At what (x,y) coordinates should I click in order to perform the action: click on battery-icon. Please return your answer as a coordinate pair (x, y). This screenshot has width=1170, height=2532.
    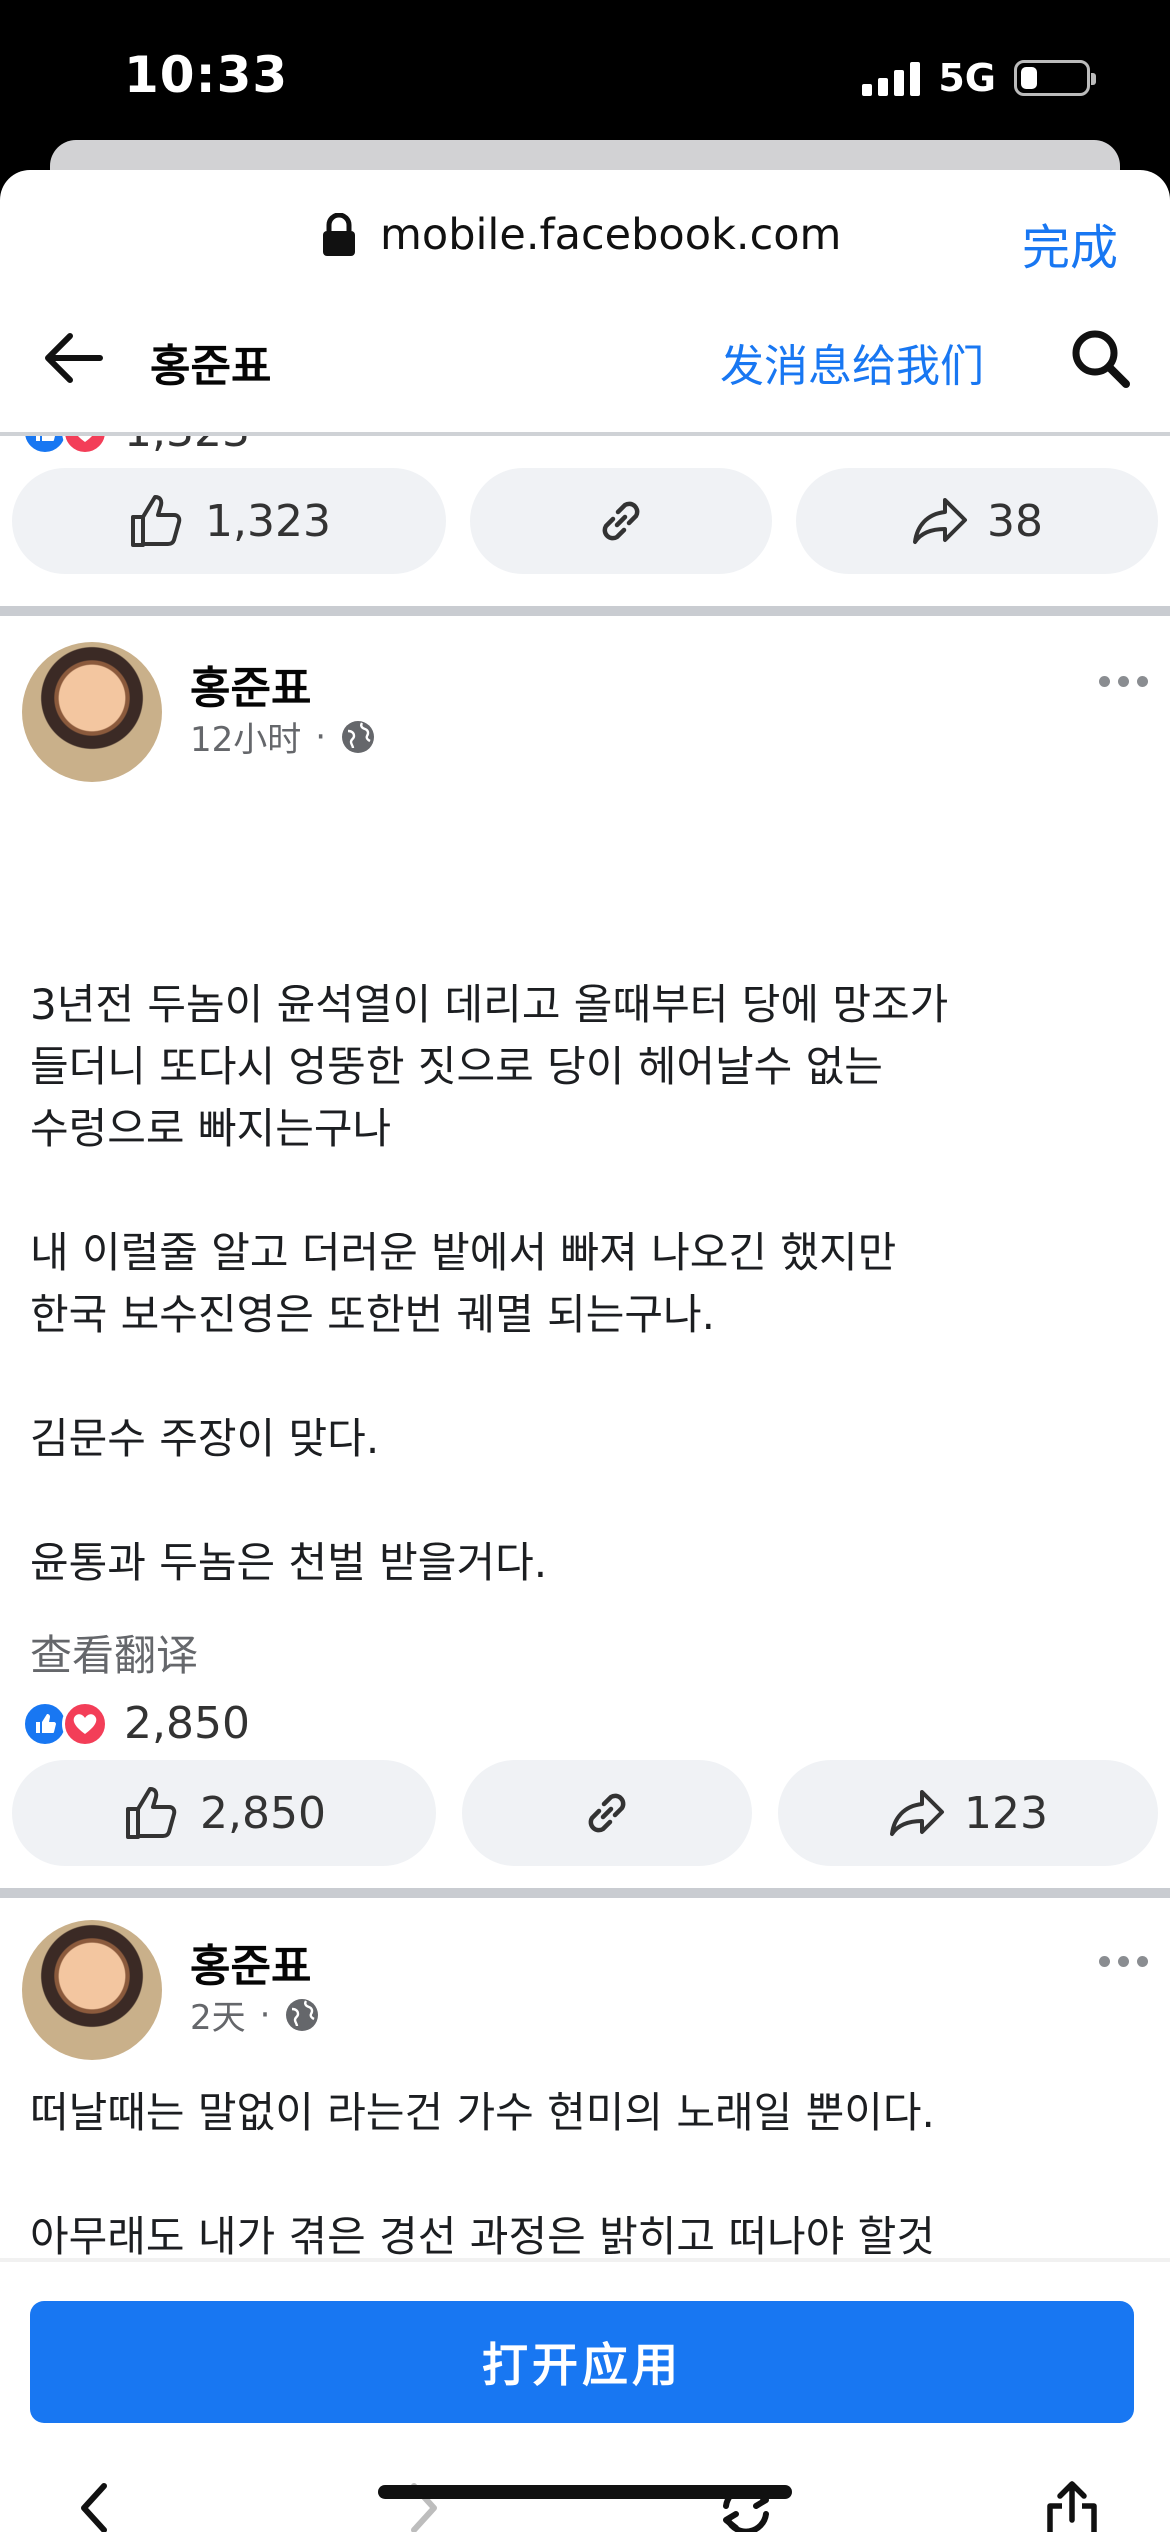
    Looking at the image, I should click on (1055, 78).